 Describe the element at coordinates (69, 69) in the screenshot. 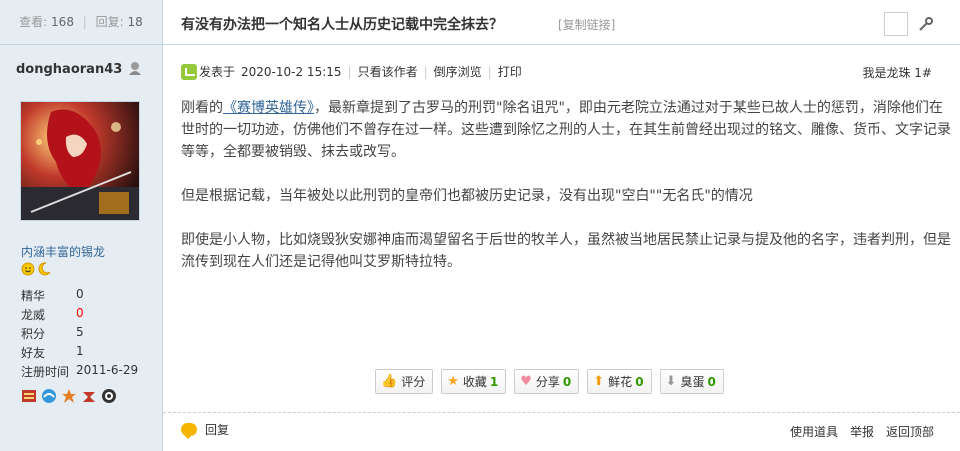

I see `author-name: donghaoran43` at that location.